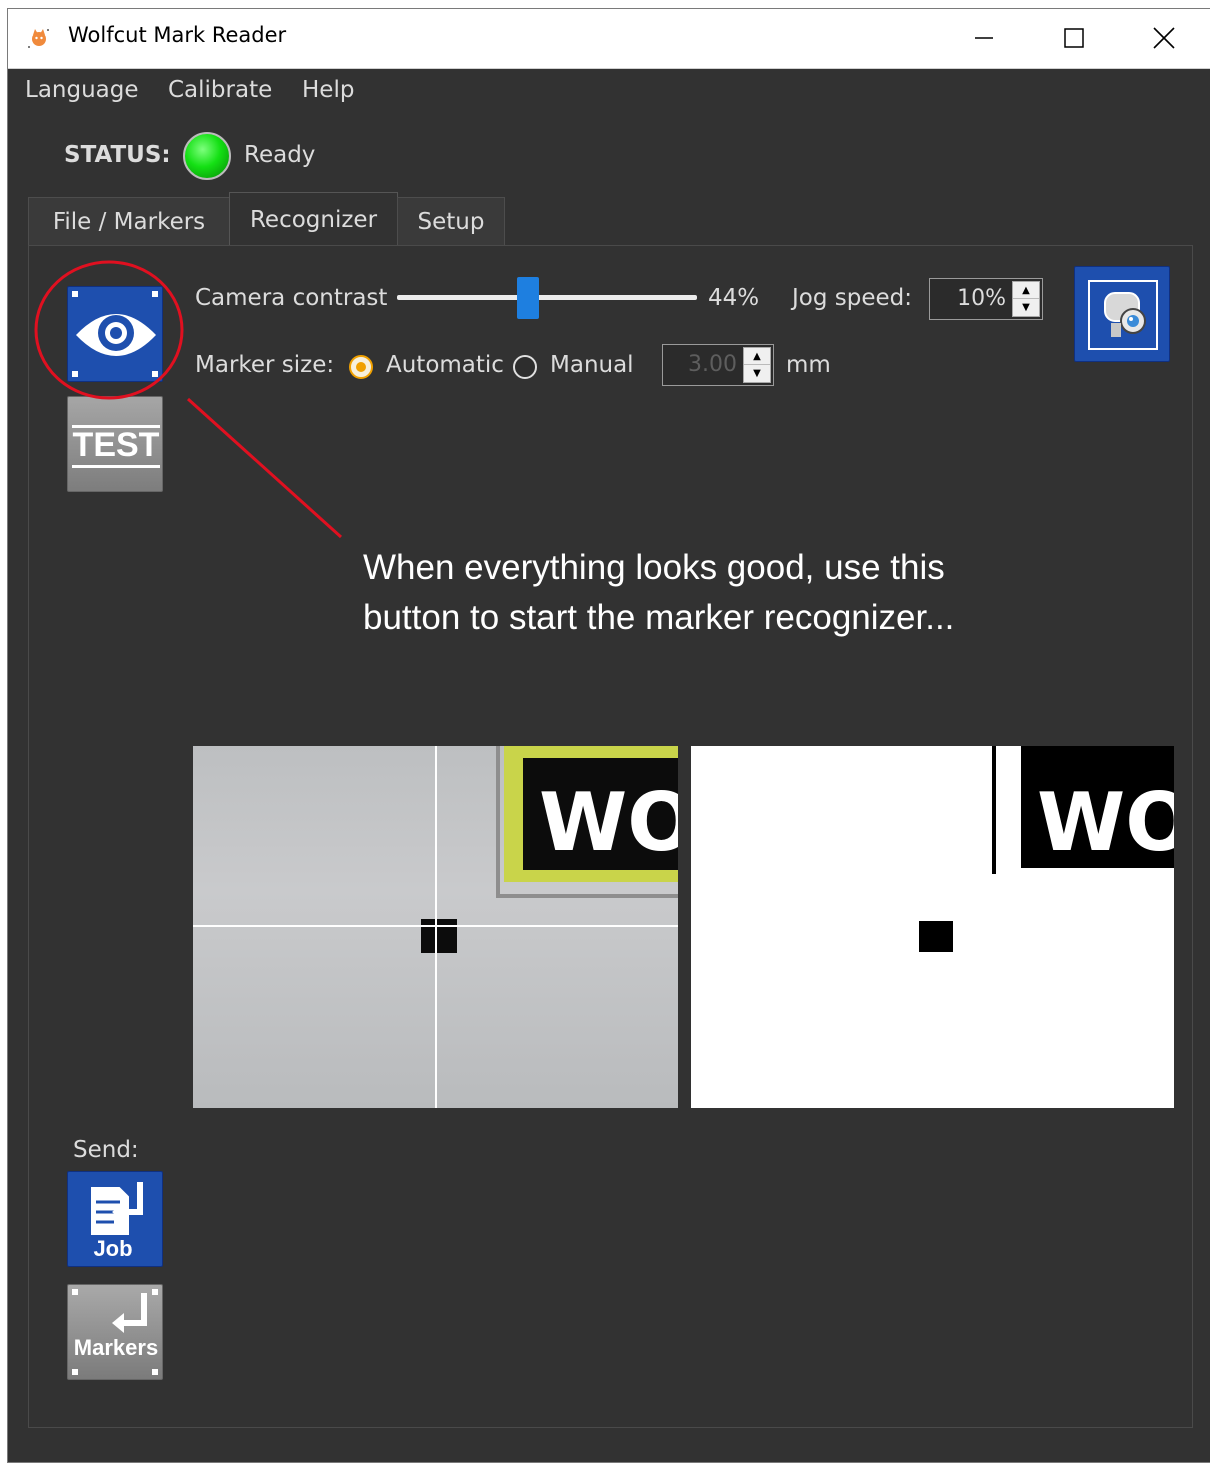 This screenshot has width=1210, height=1463. I want to click on send-markers-label: Markers, so click(116, 1347).